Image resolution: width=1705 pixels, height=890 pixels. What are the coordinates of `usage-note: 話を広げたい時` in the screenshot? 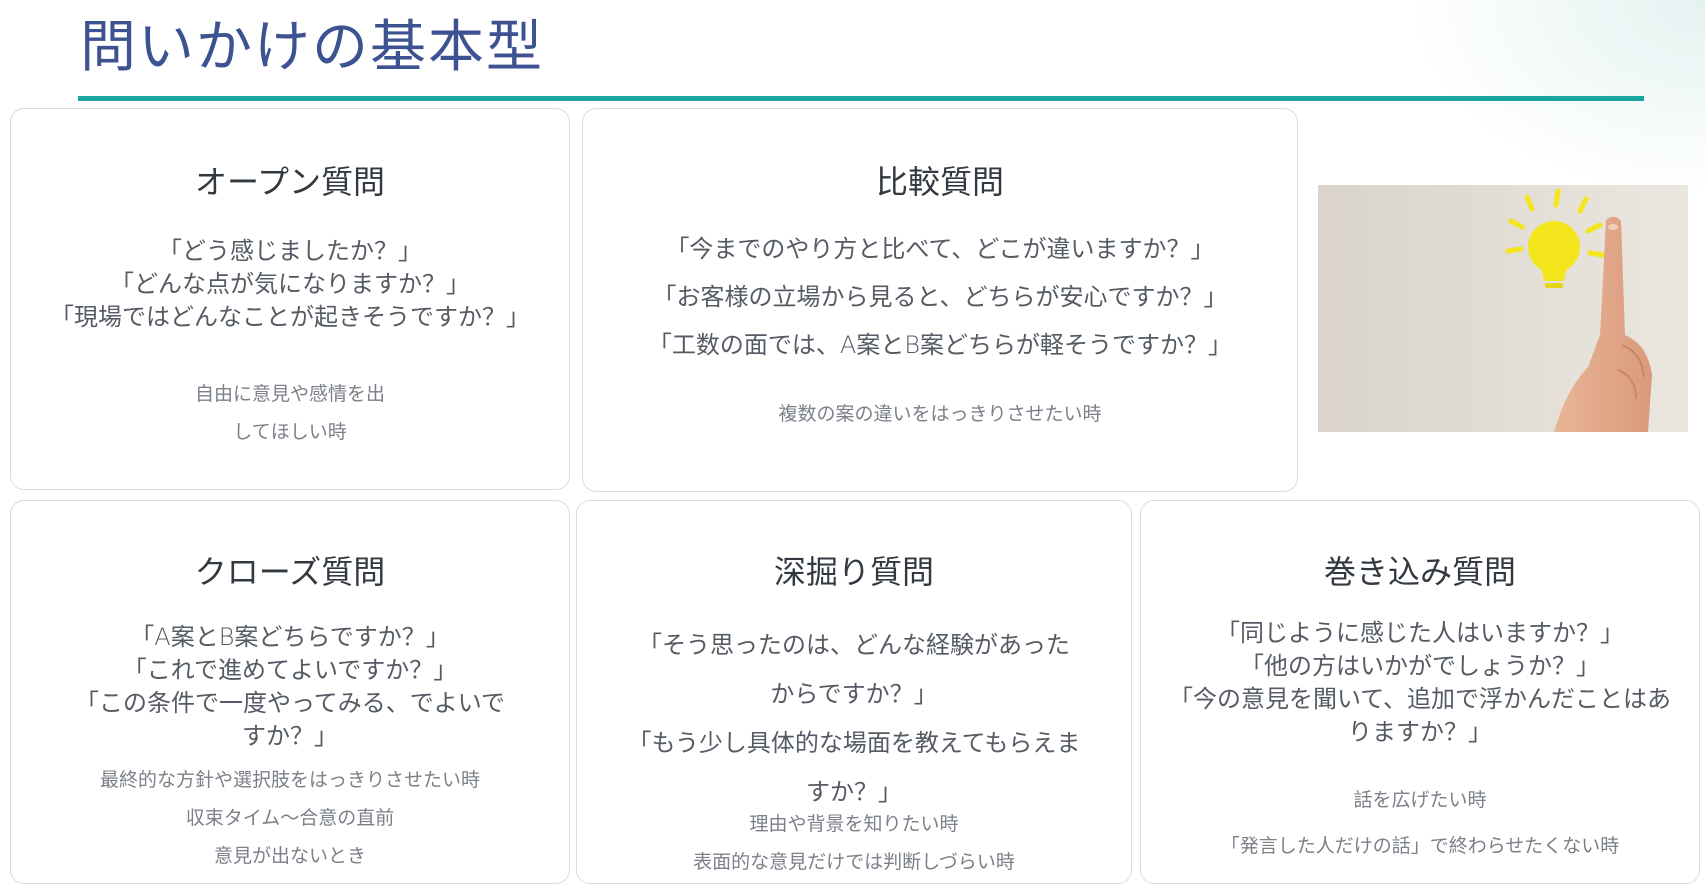 It's located at (1420, 800).